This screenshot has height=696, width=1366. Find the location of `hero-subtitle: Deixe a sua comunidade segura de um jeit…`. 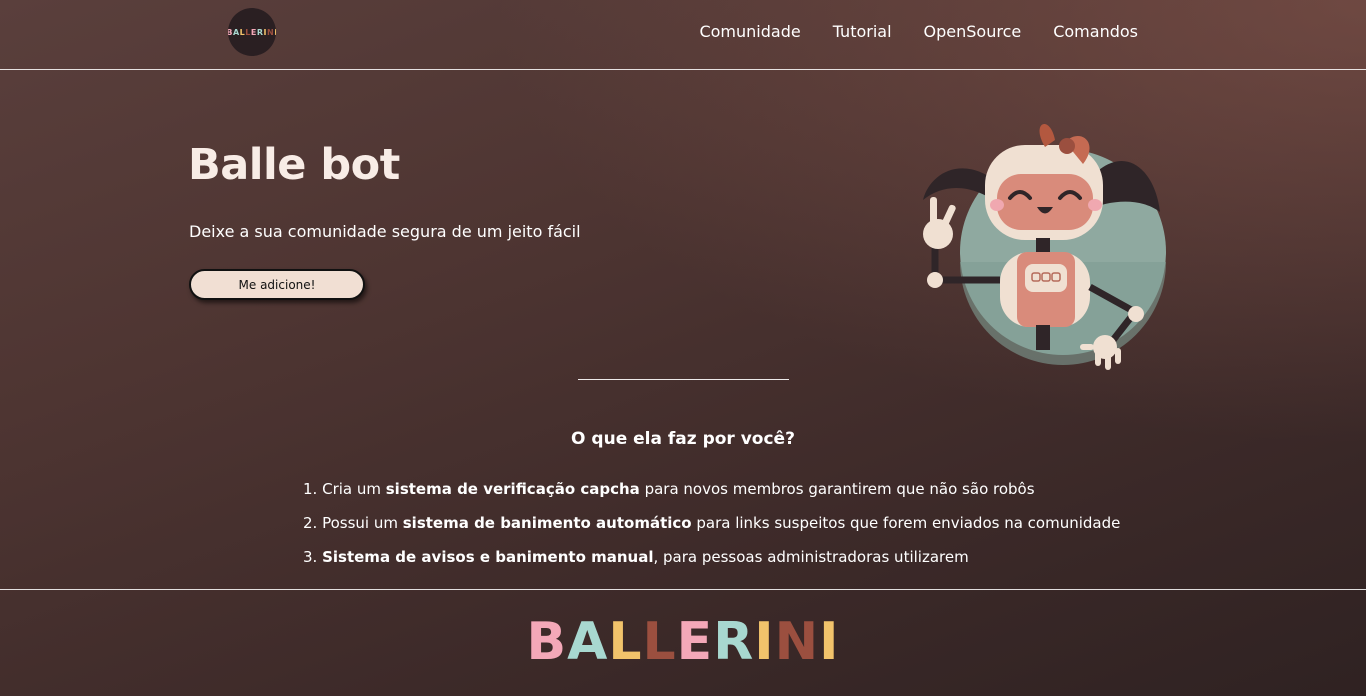

hero-subtitle: Deixe a sua comunidade segura de um jeit… is located at coordinates (385, 231).